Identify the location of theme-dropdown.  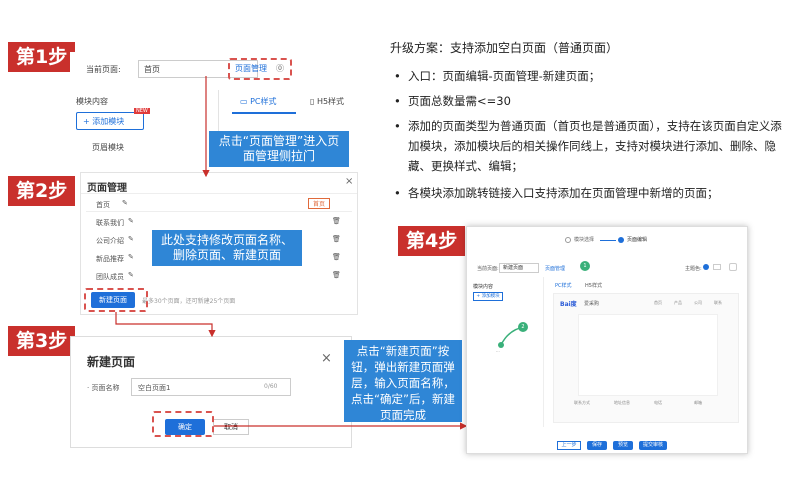
(717, 267).